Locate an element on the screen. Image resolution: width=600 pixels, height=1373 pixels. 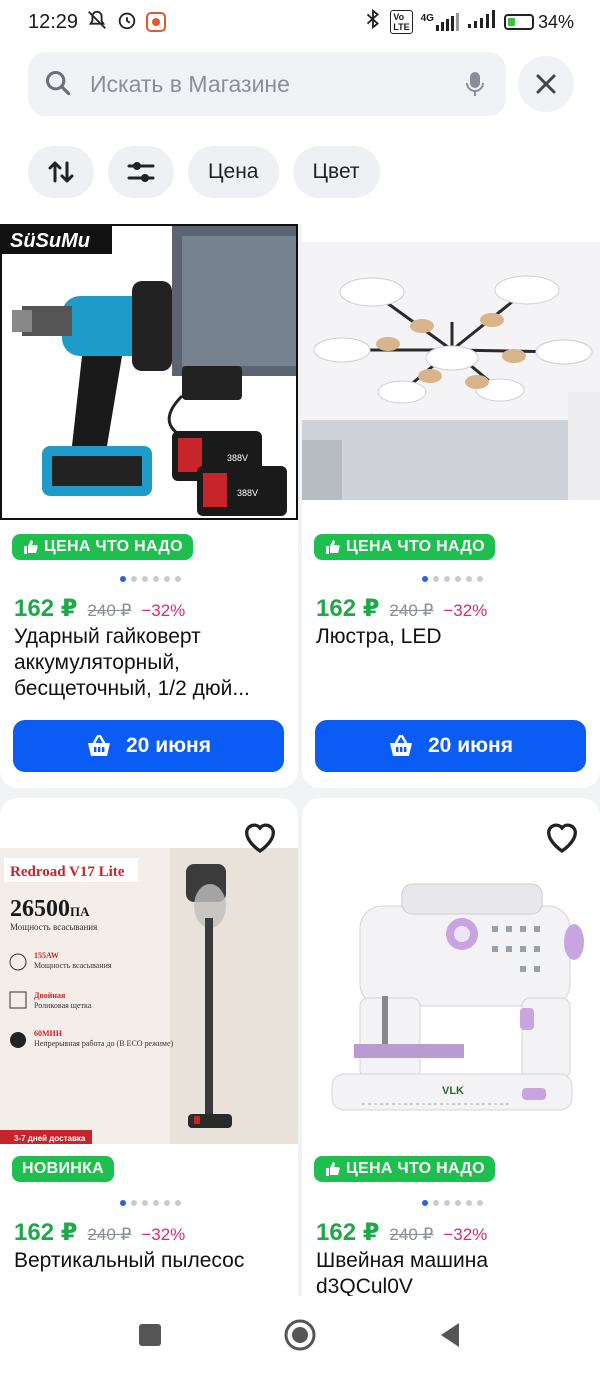
search-icon is located at coordinates (59, 84).